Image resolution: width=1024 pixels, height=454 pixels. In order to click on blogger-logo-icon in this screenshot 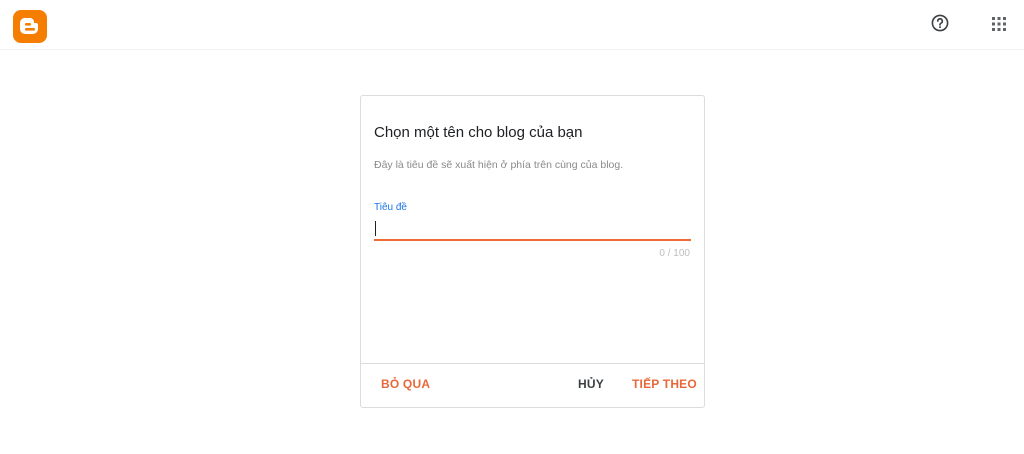, I will do `click(30, 26)`.